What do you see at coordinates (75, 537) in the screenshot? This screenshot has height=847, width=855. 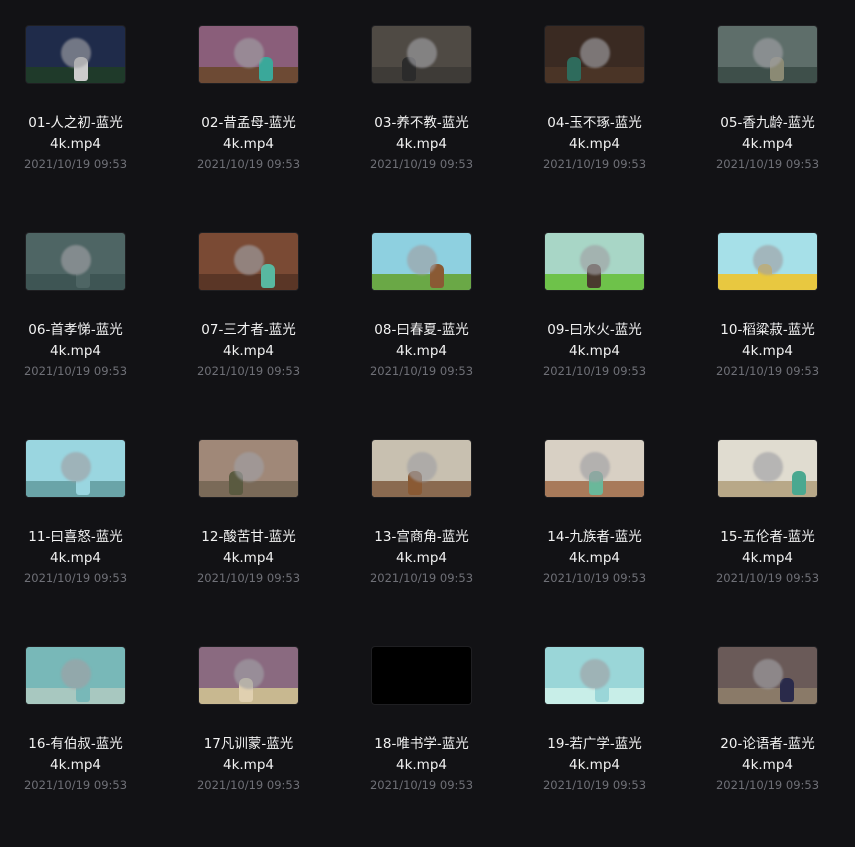 I see `file-name-line1: 11-曰喜怒-蓝光` at bounding box center [75, 537].